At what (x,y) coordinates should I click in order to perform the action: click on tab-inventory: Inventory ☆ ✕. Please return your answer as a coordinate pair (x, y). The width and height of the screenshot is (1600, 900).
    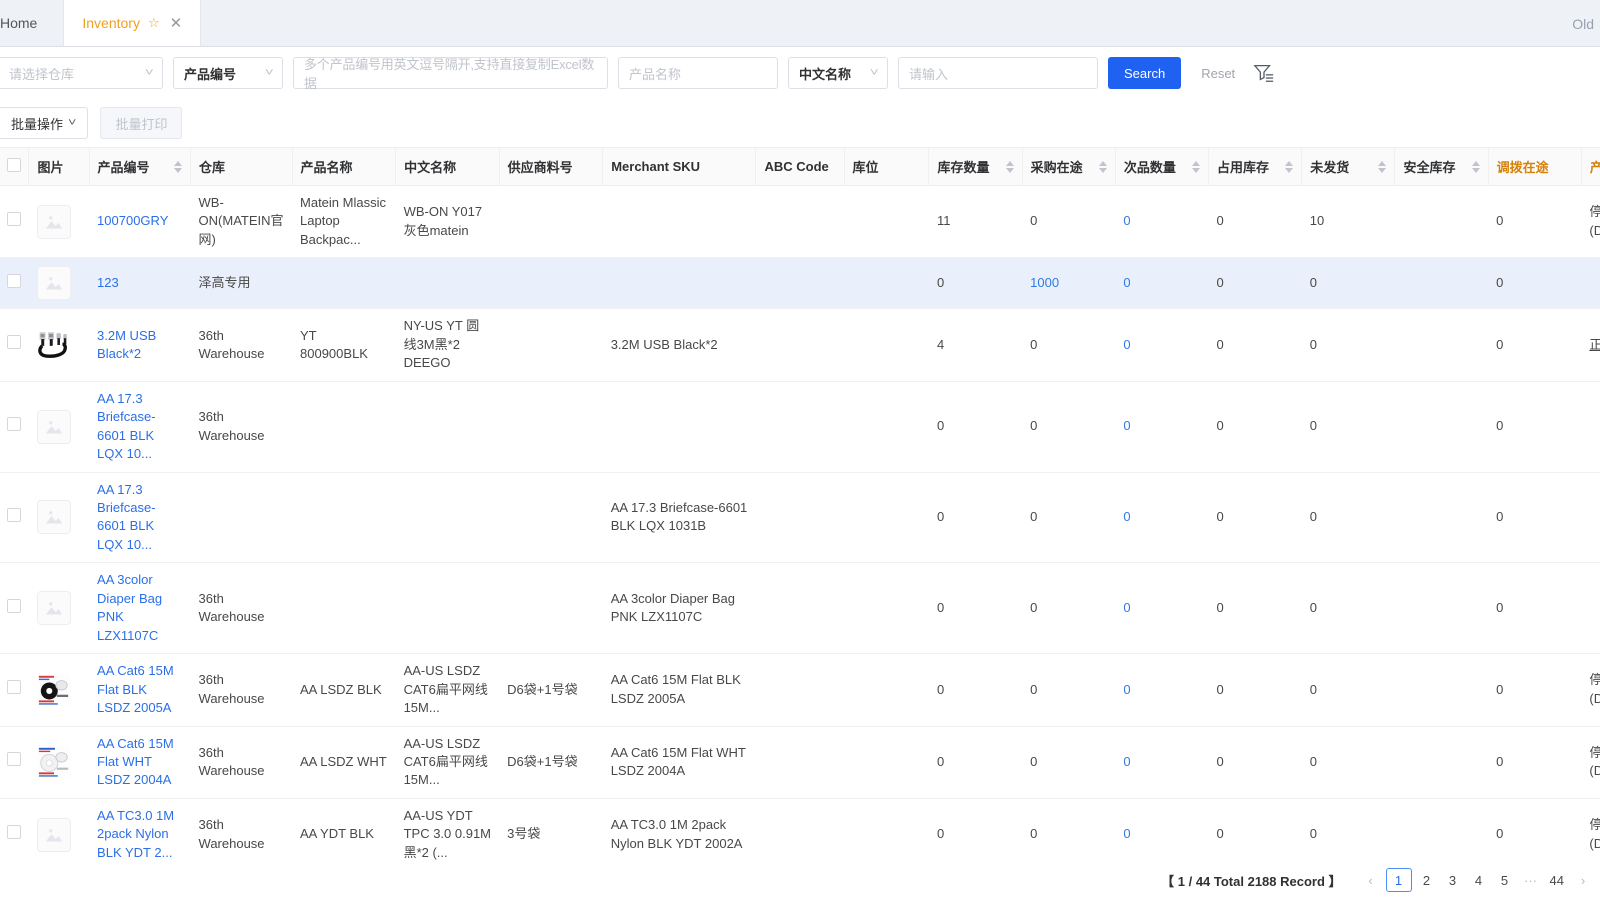
    Looking at the image, I should click on (133, 23).